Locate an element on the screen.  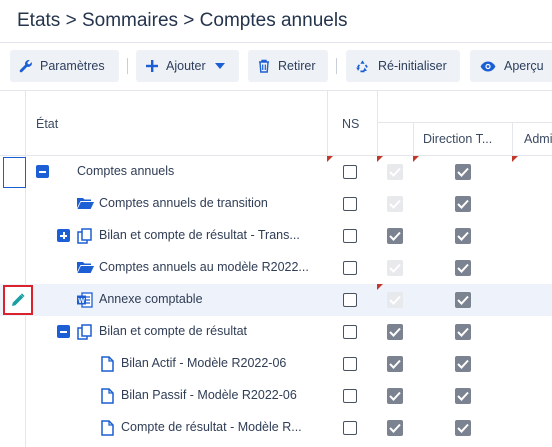
plus-icon is located at coordinates (152, 66).